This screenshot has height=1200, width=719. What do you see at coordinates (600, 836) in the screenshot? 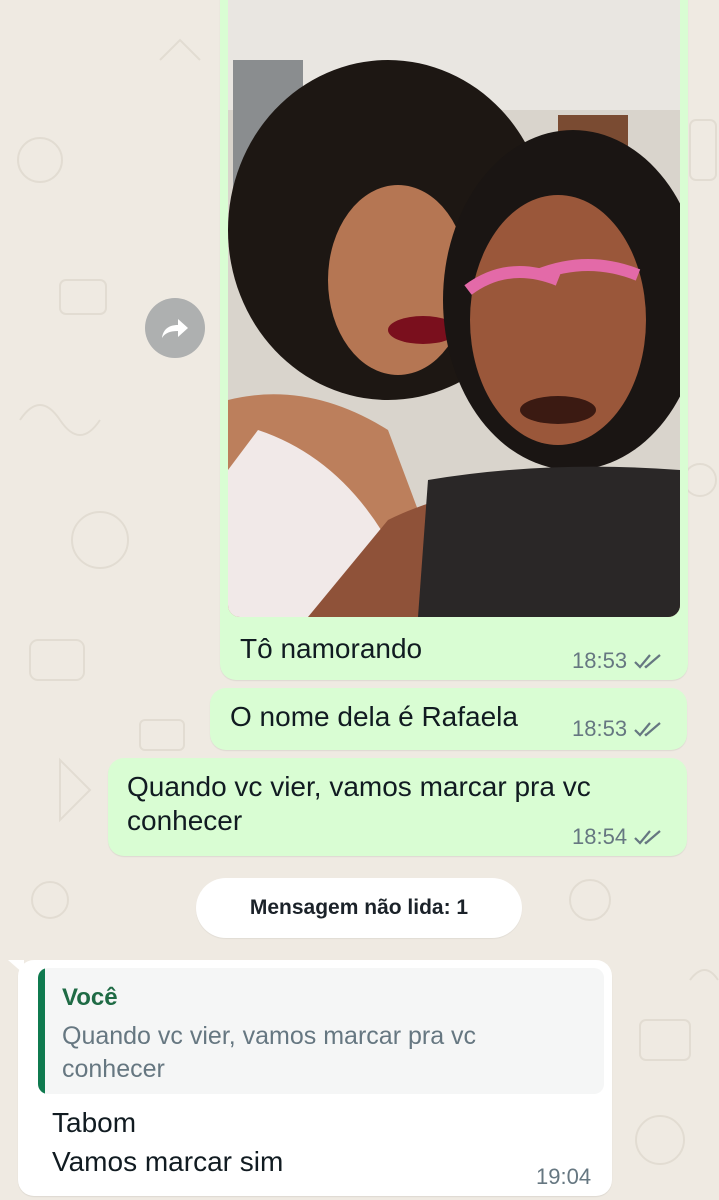
I see `message-time: 18:54` at bounding box center [600, 836].